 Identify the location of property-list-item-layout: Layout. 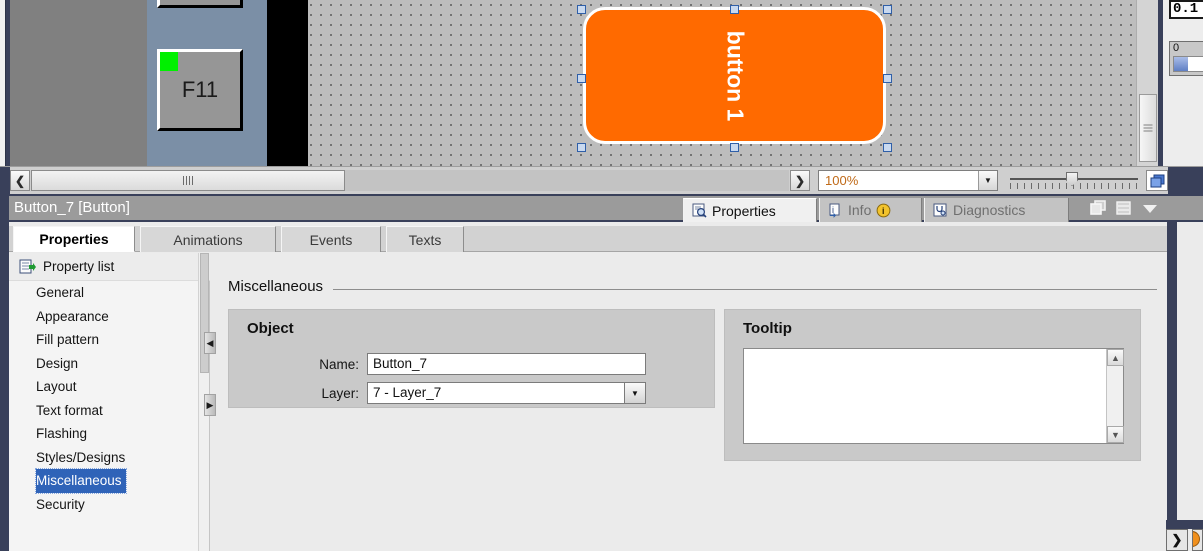
(109, 387).